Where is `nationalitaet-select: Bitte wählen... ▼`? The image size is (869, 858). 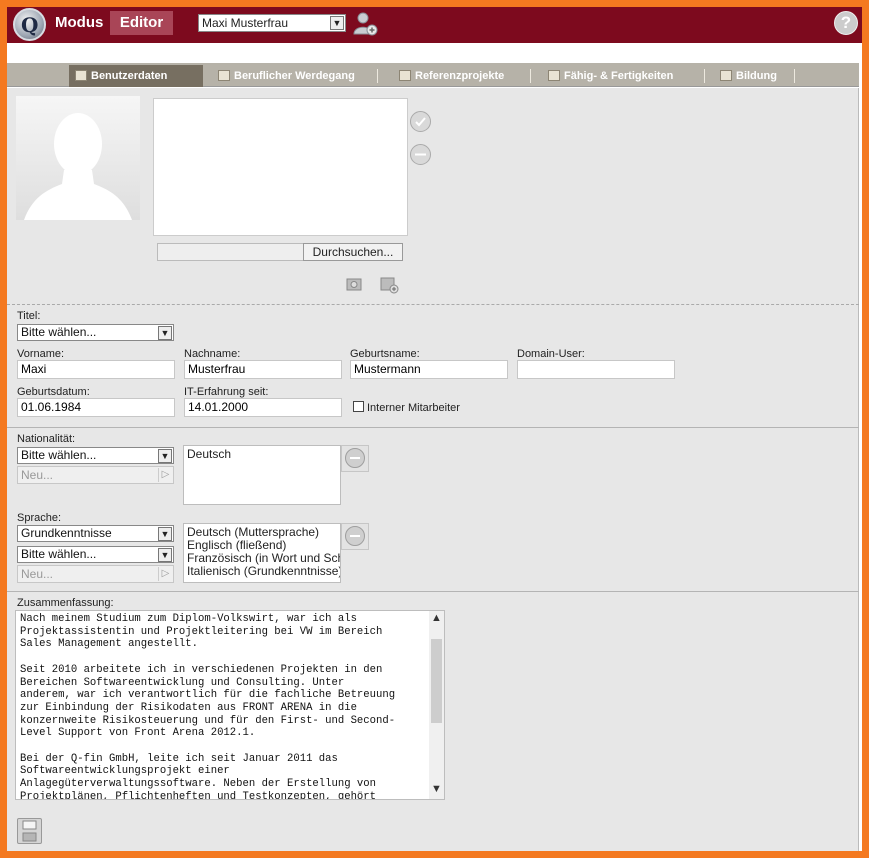
nationalitaet-select: Bitte wählen... ▼ is located at coordinates (95, 455).